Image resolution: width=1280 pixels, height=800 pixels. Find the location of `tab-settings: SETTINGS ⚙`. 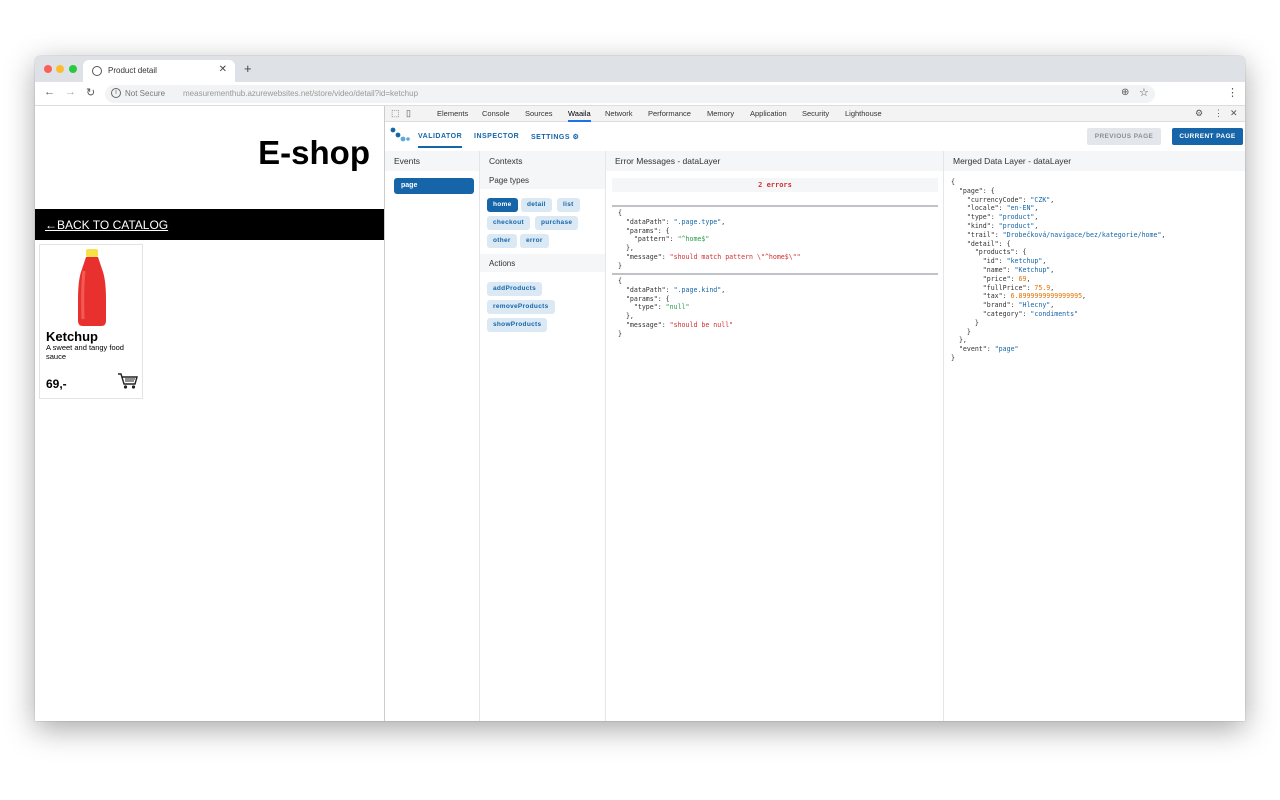

tab-settings: SETTINGS ⚙ is located at coordinates (555, 137).